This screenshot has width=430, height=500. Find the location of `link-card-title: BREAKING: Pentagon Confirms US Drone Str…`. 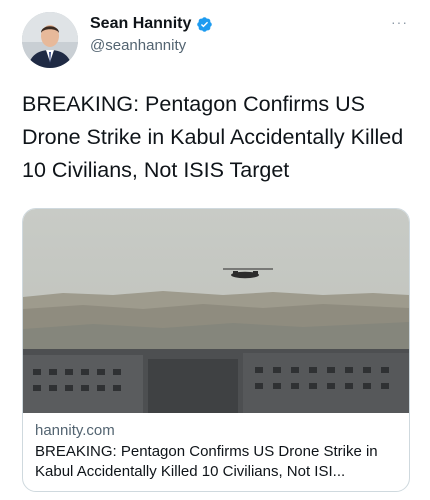

link-card-title: BREAKING: Pentagon Confirms US Drone Str… is located at coordinates (206, 461).